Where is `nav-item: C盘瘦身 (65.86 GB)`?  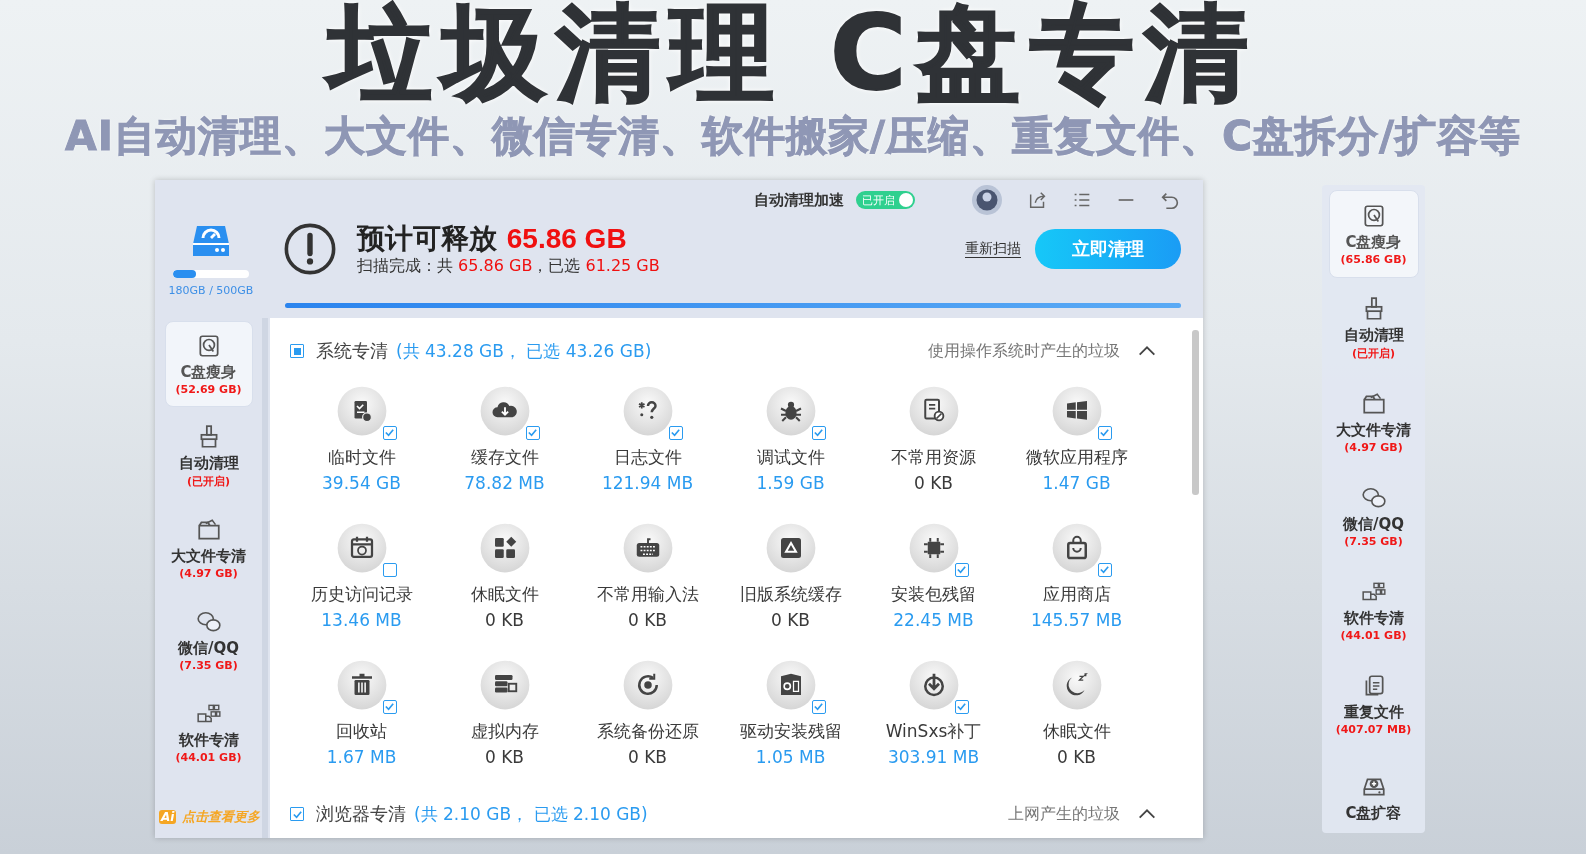
nav-item: C盘瘦身 (65.86 GB) is located at coordinates (1373, 234).